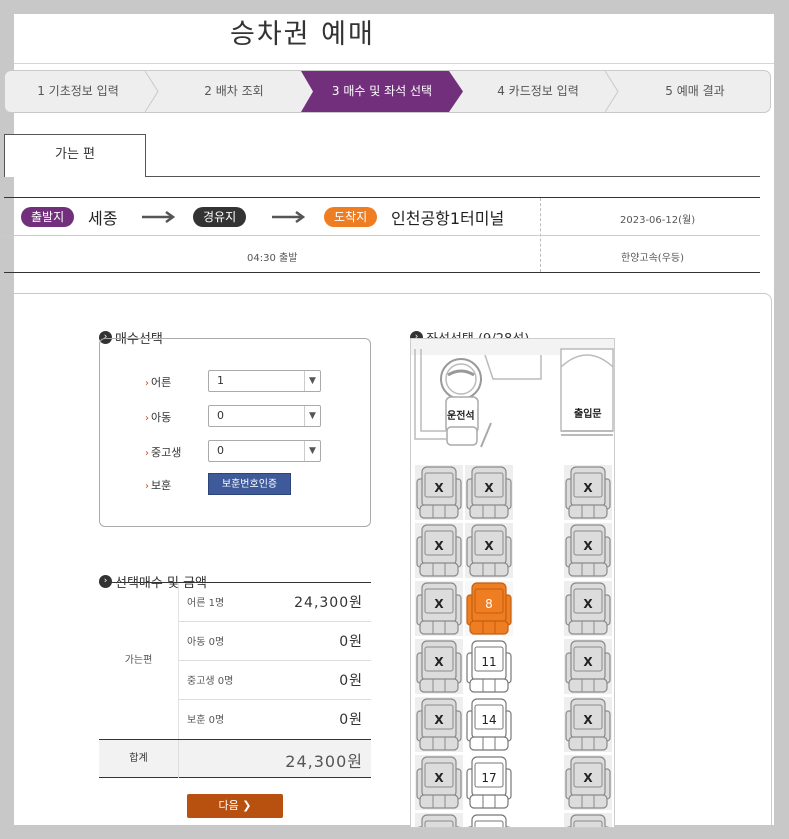 The width and height of the screenshot is (789, 839). Describe the element at coordinates (75, 155) in the screenshot. I see `tab-going: 가는 편` at that location.